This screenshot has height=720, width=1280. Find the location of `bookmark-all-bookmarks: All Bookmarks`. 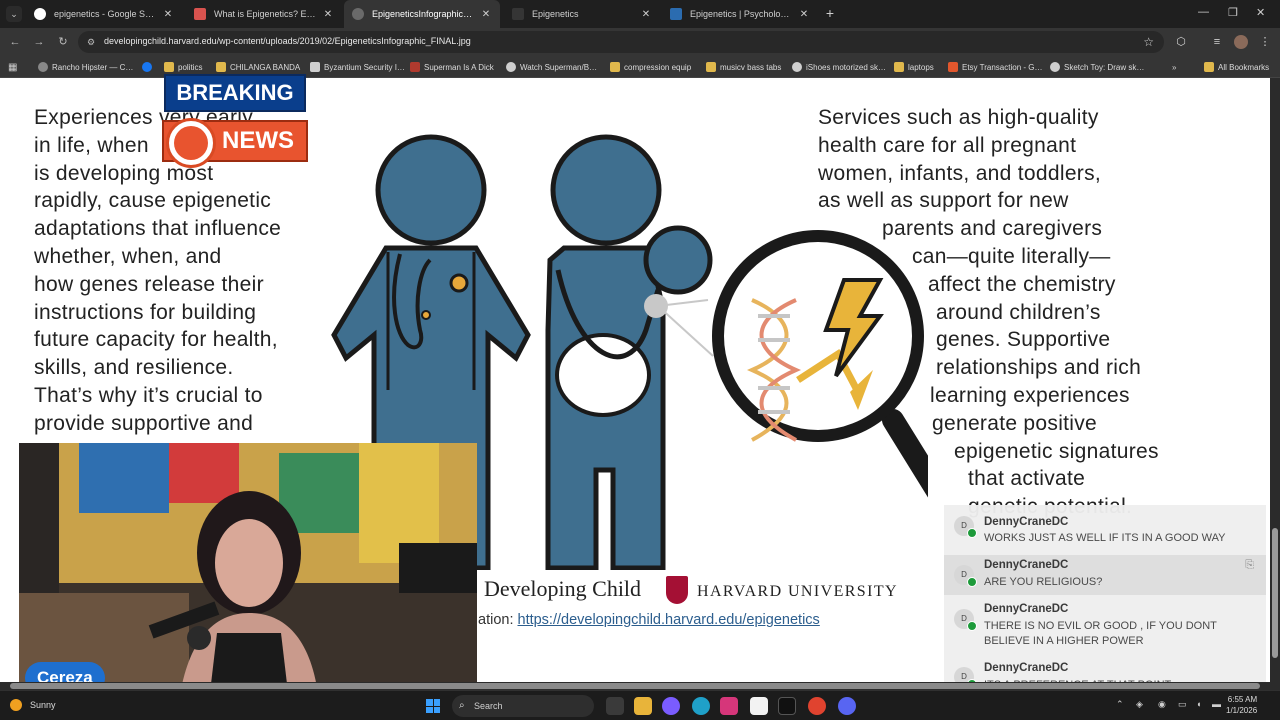

bookmark-all-bookmarks: All Bookmarks is located at coordinates (1236, 67).